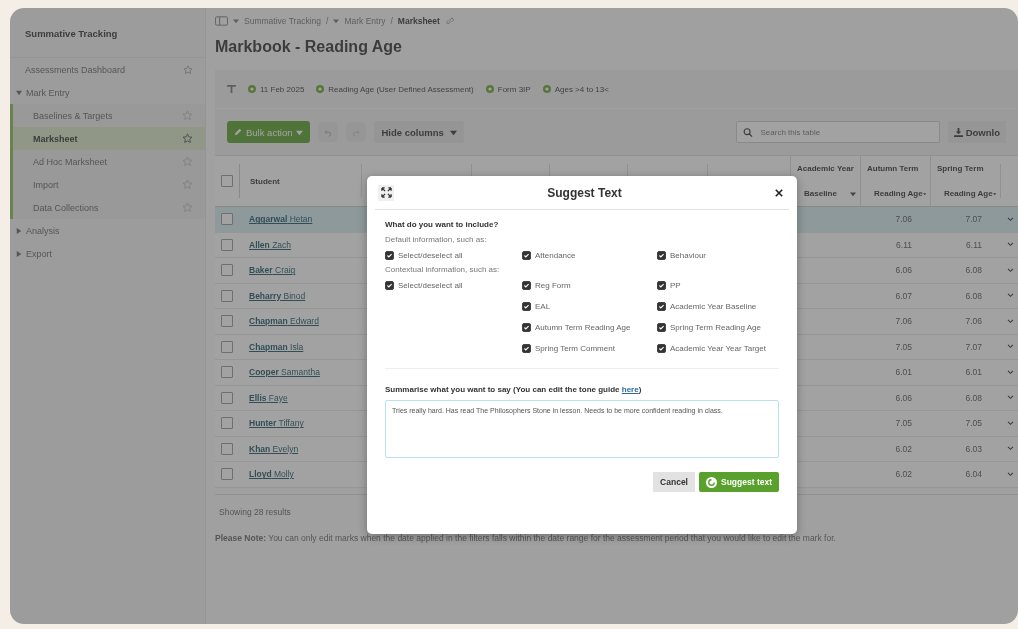 This screenshot has width=1018, height=629. Describe the element at coordinates (976, 132) in the screenshot. I see `download-button: Downlo` at that location.